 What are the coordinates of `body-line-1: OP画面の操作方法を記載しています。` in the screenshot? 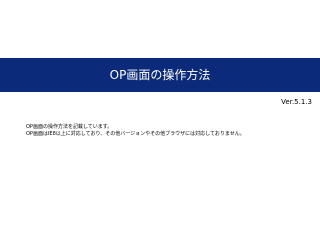 It's located at (69, 127).